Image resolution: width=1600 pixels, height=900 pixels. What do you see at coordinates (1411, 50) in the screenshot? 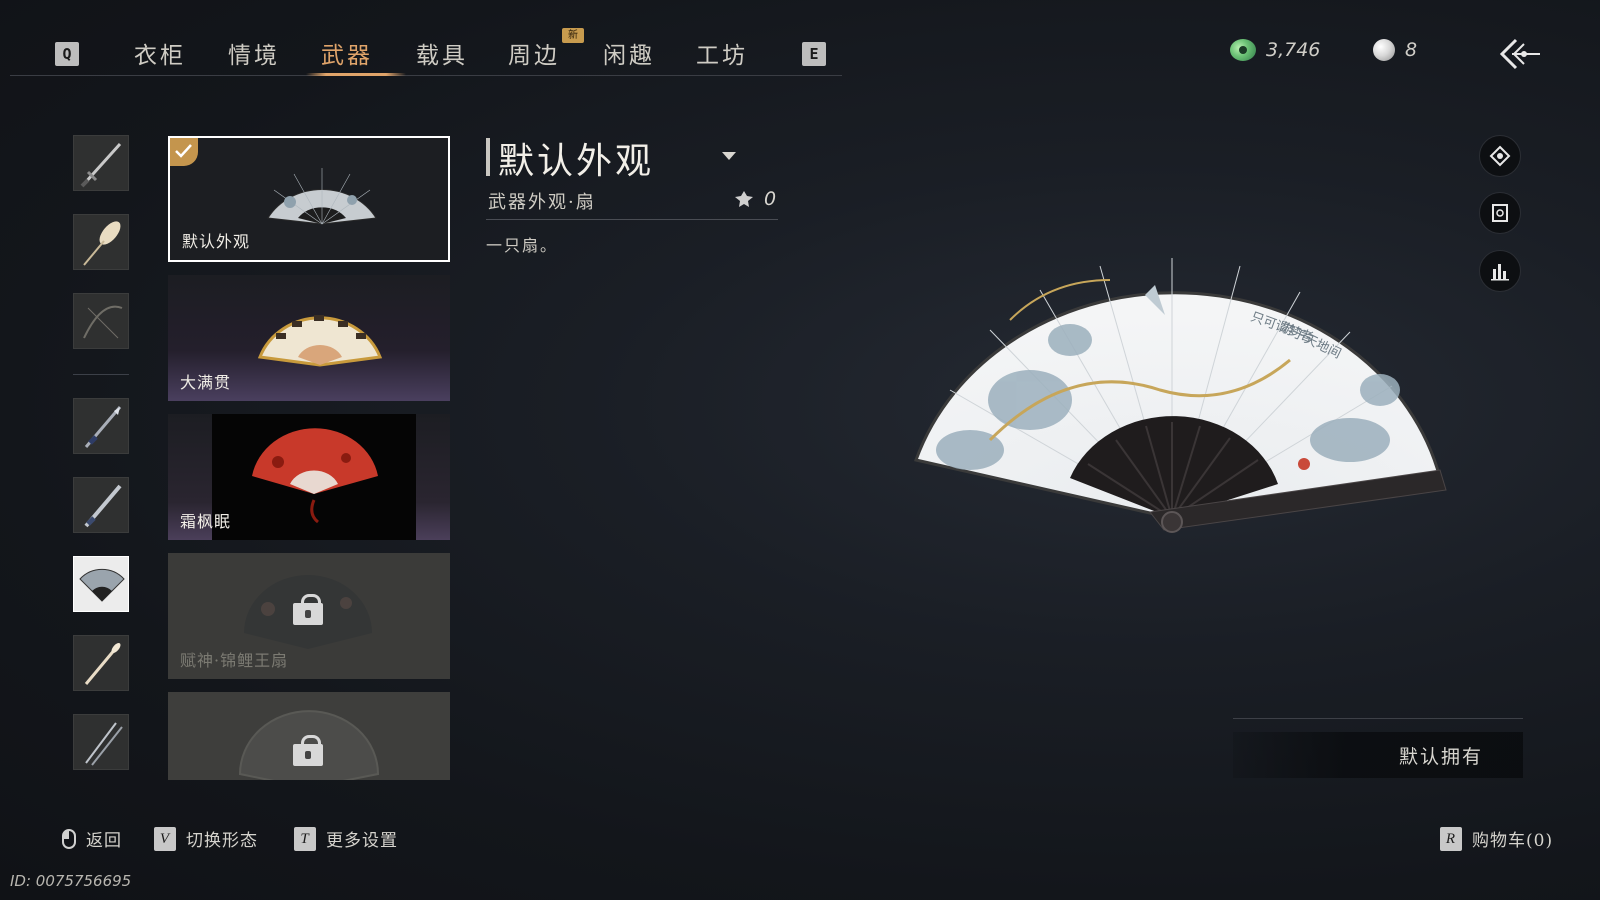
I see `pearl-amount: 8` at bounding box center [1411, 50].